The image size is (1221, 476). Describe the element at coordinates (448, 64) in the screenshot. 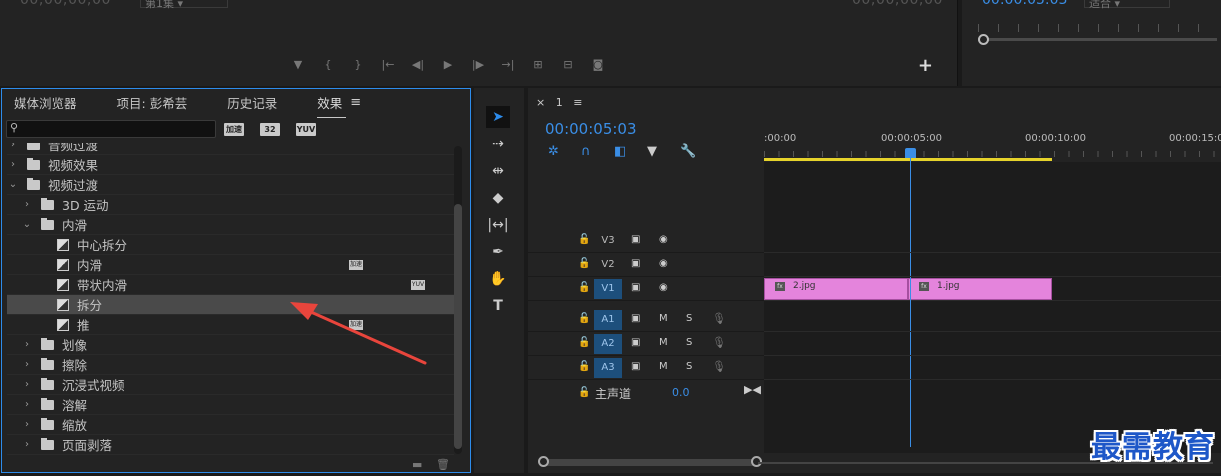

I see `play-icon: ▶` at that location.